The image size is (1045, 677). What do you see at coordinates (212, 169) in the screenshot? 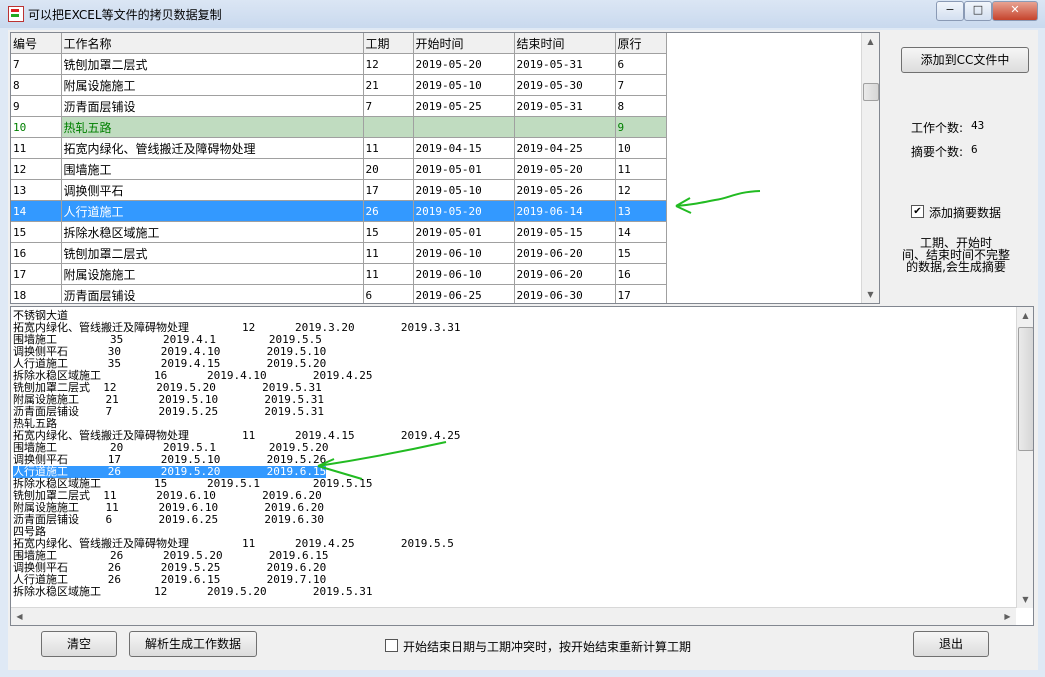
I see `cell-name: 围墙施工` at bounding box center [212, 169].